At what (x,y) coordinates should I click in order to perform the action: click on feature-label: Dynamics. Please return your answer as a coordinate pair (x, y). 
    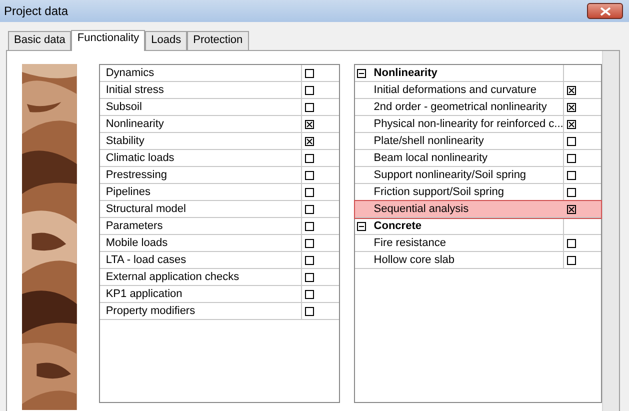
    Looking at the image, I should click on (201, 73).